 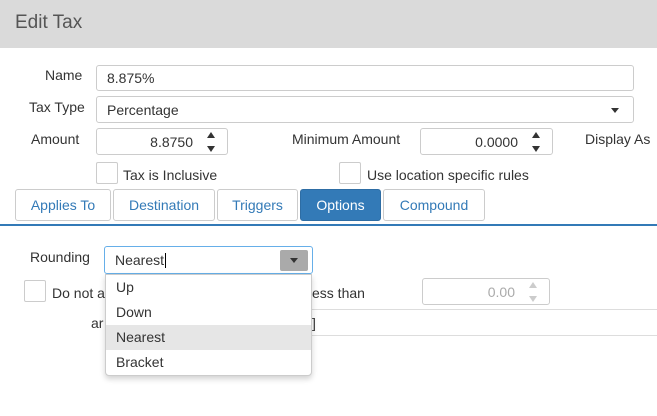 What do you see at coordinates (166, 260) in the screenshot?
I see `text-cursor` at bounding box center [166, 260].